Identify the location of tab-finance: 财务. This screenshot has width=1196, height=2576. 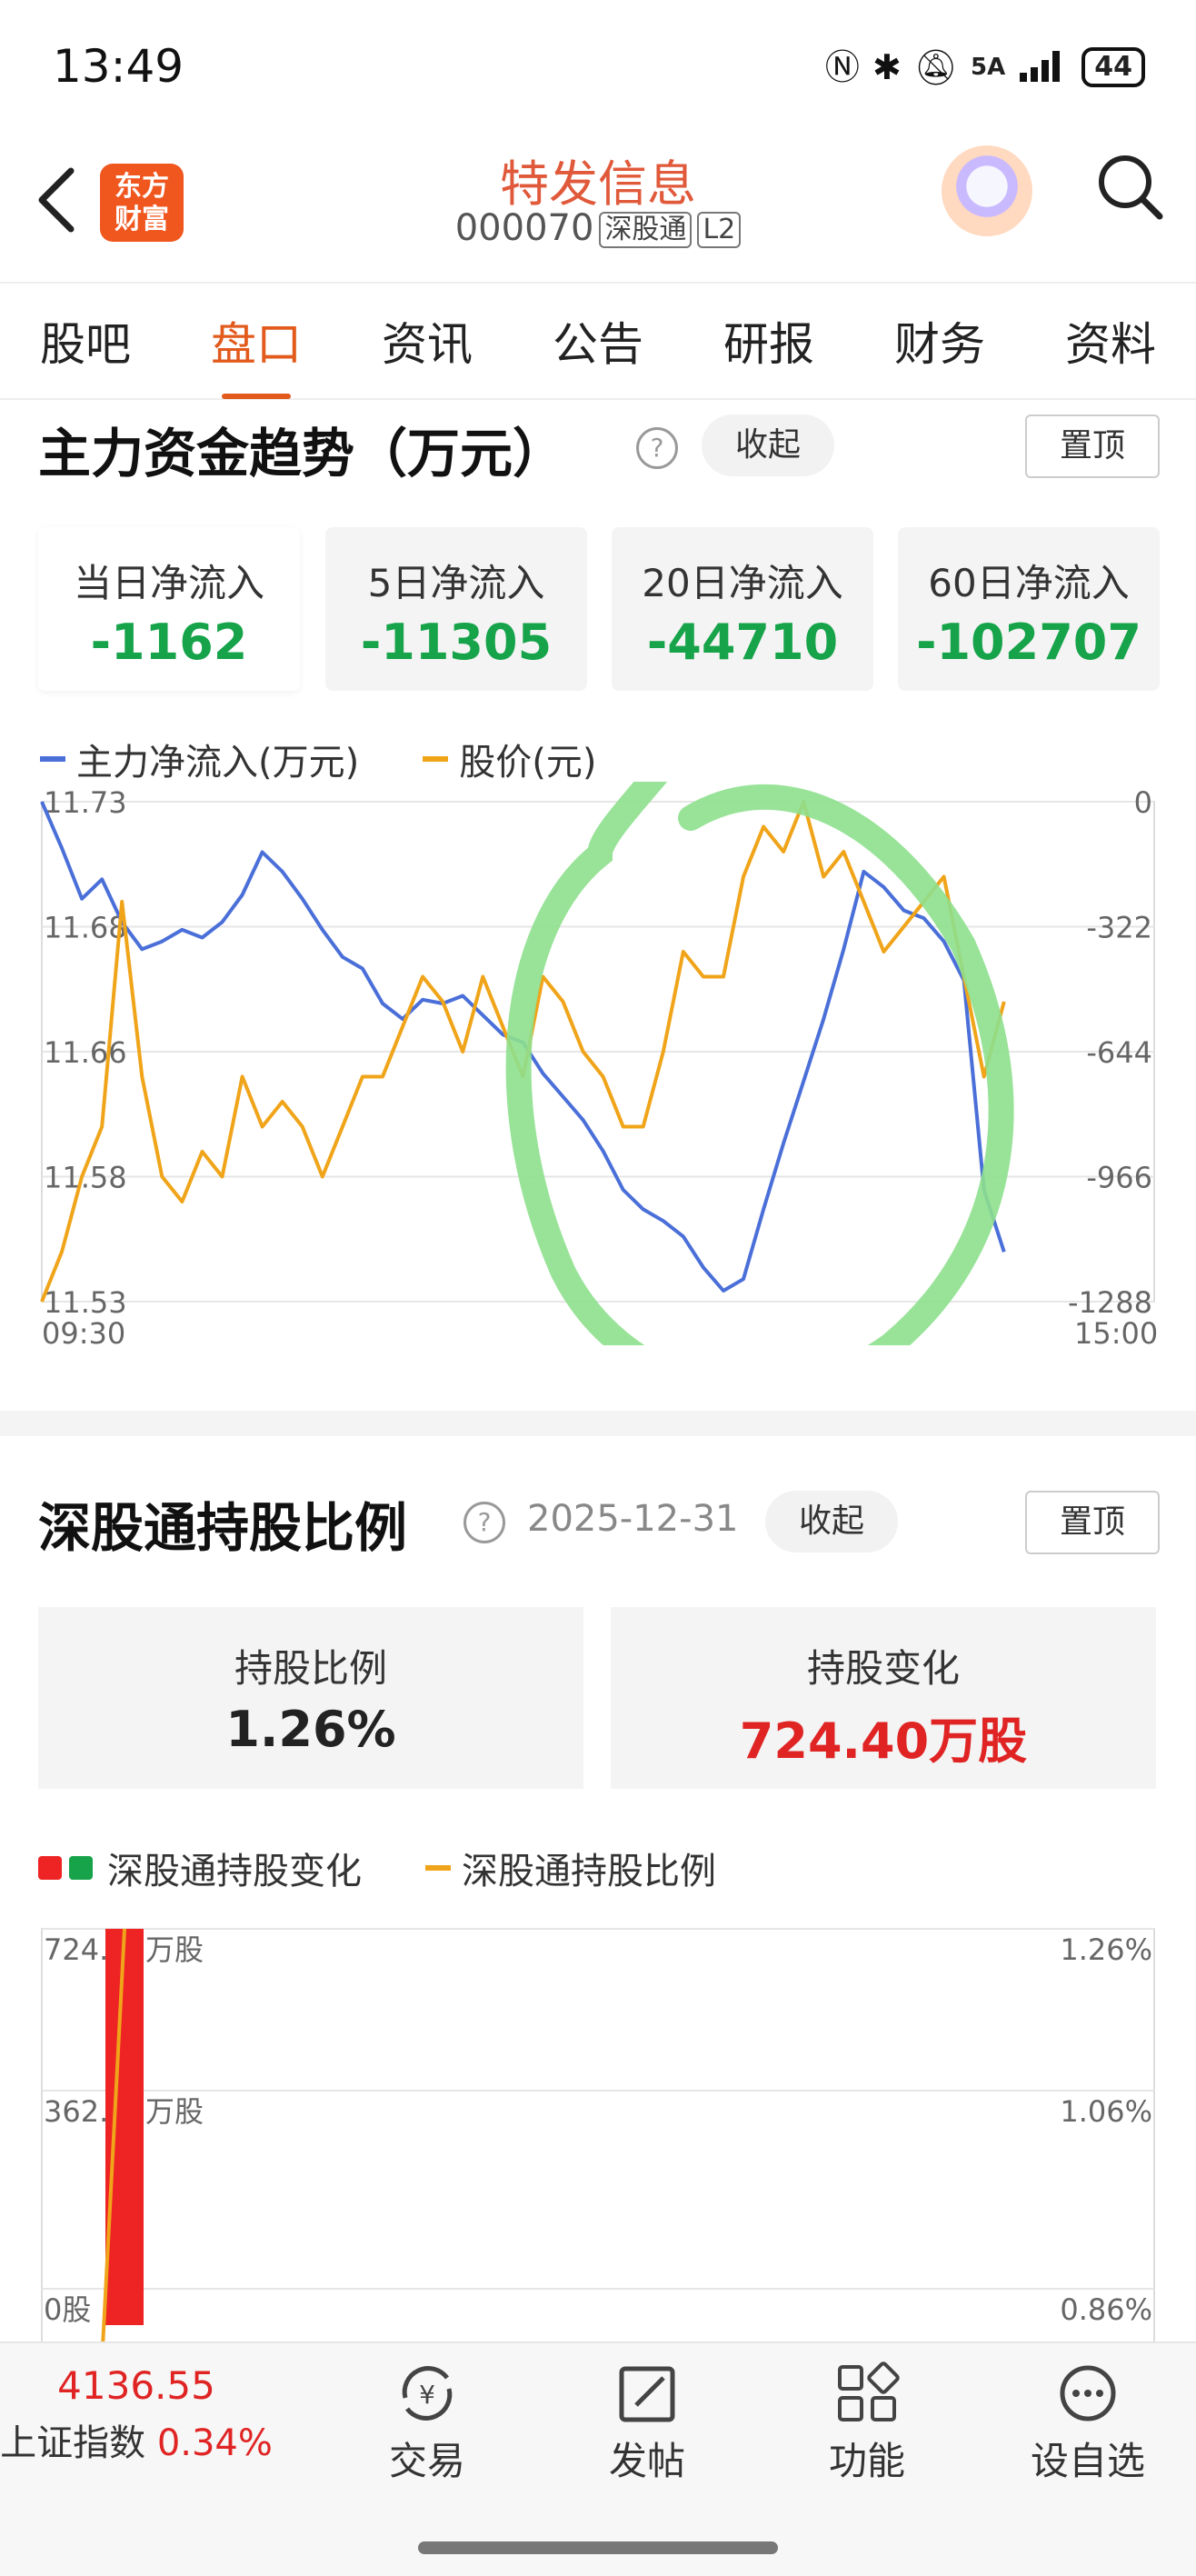
(940, 341).